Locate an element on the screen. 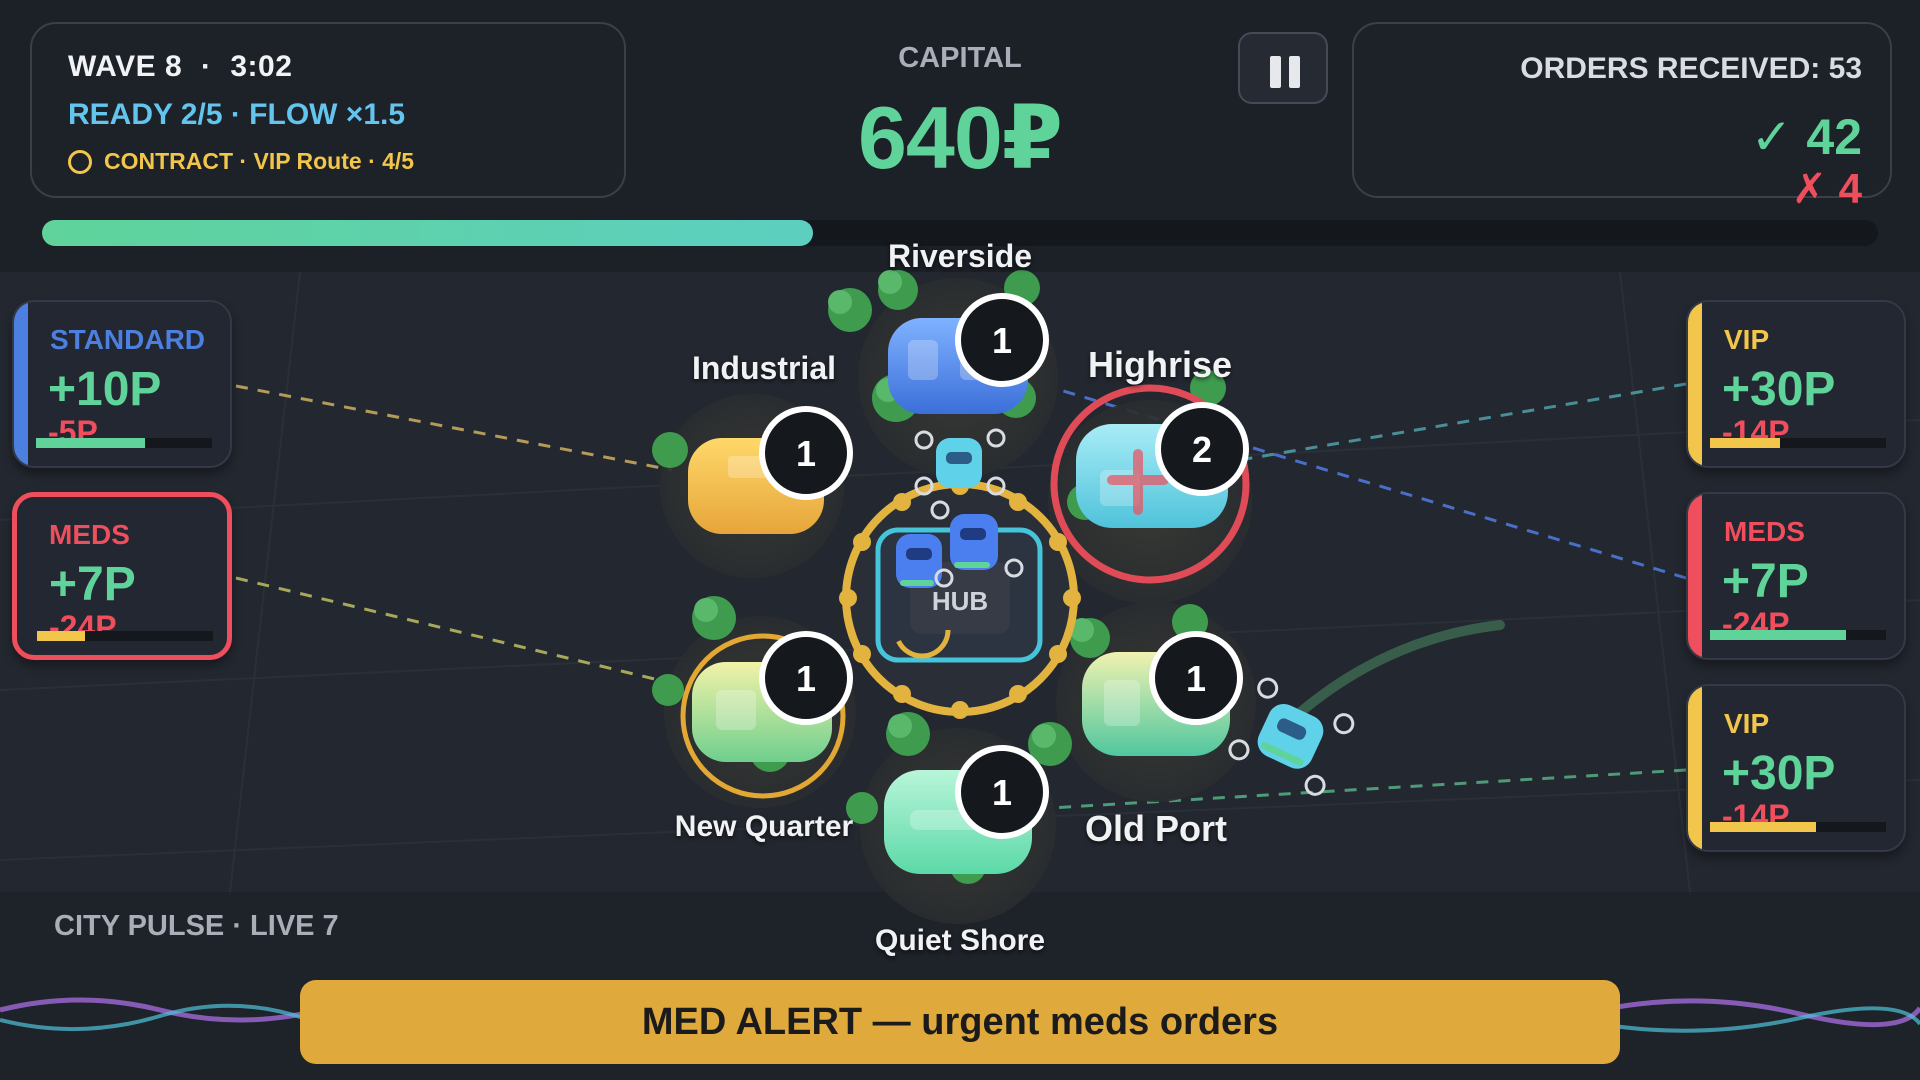 Image resolution: width=1920 pixels, height=1080 pixels. industrial-order-count: 1 is located at coordinates (806, 453).